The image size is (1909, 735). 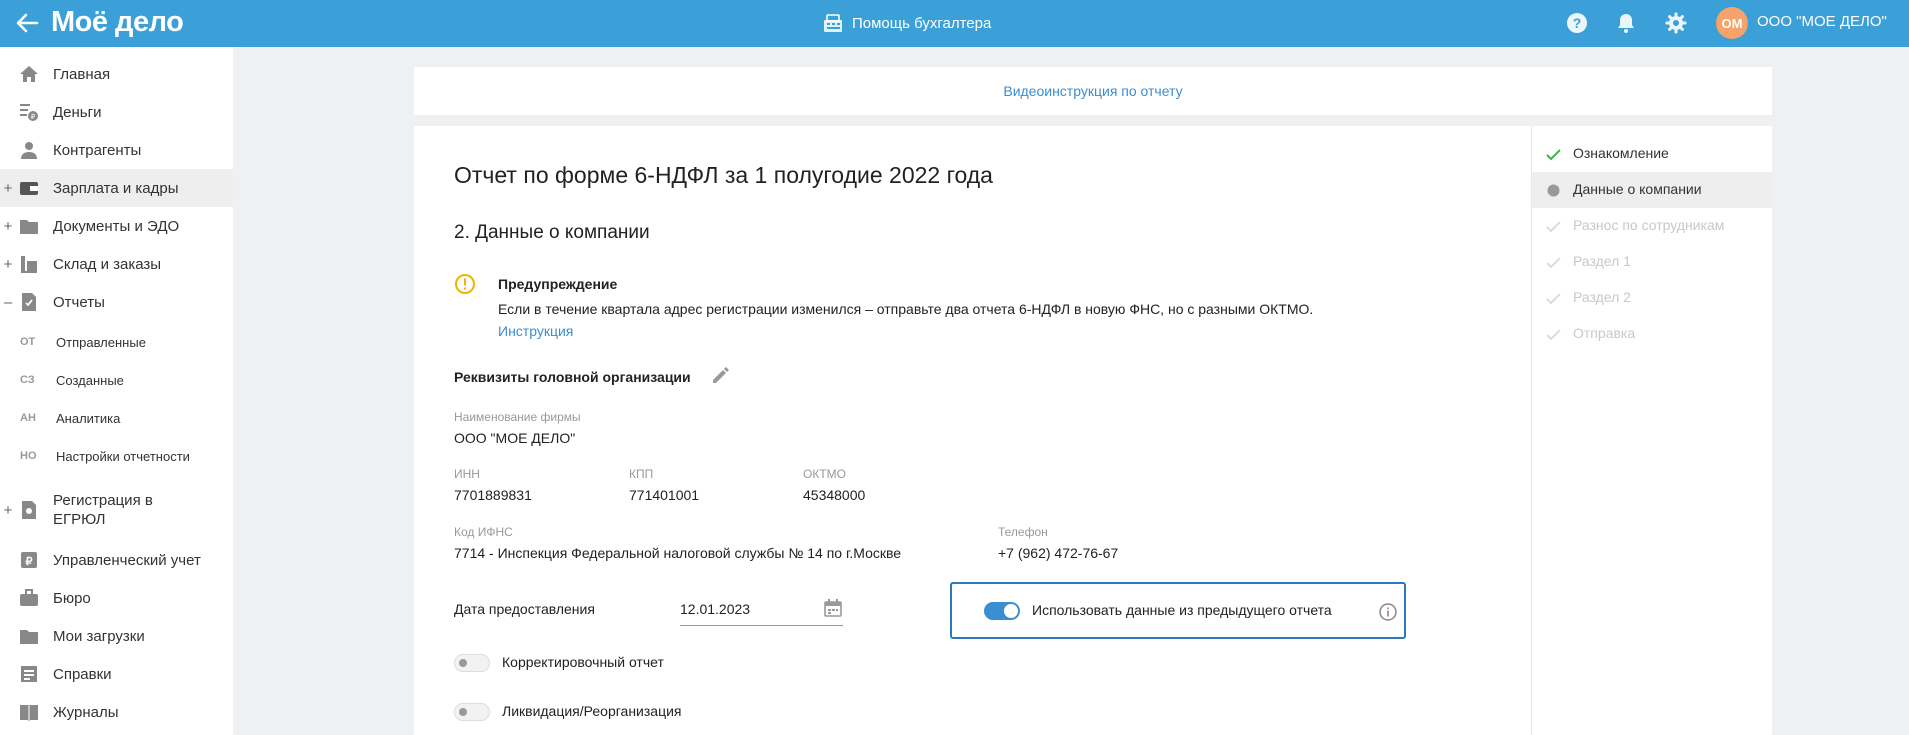 I want to click on step-section-2: Раздел 2, so click(x=1652, y=298).